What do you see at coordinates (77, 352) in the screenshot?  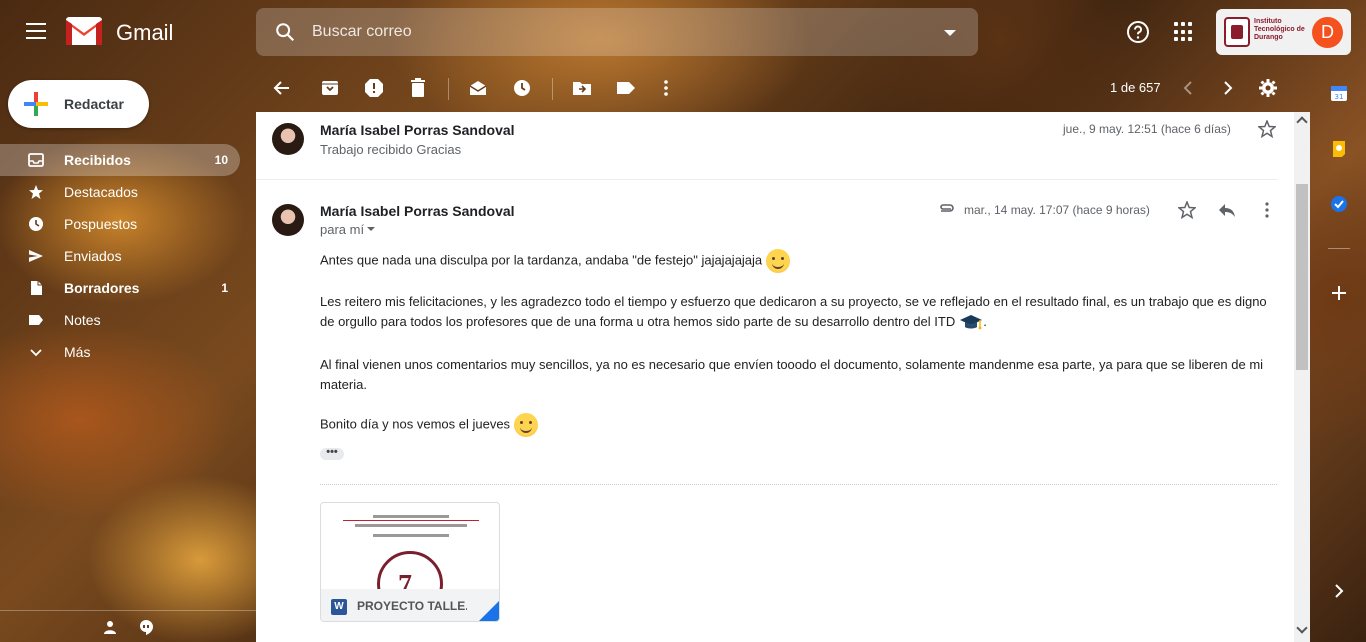 I see `sidebar-item-label: Más` at bounding box center [77, 352].